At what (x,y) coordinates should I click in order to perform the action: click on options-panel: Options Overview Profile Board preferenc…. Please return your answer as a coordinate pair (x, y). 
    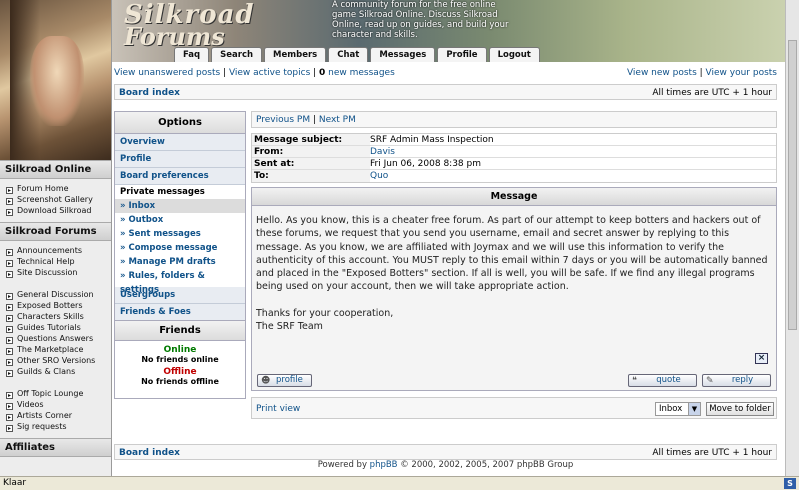
    Looking at the image, I should click on (180, 216).